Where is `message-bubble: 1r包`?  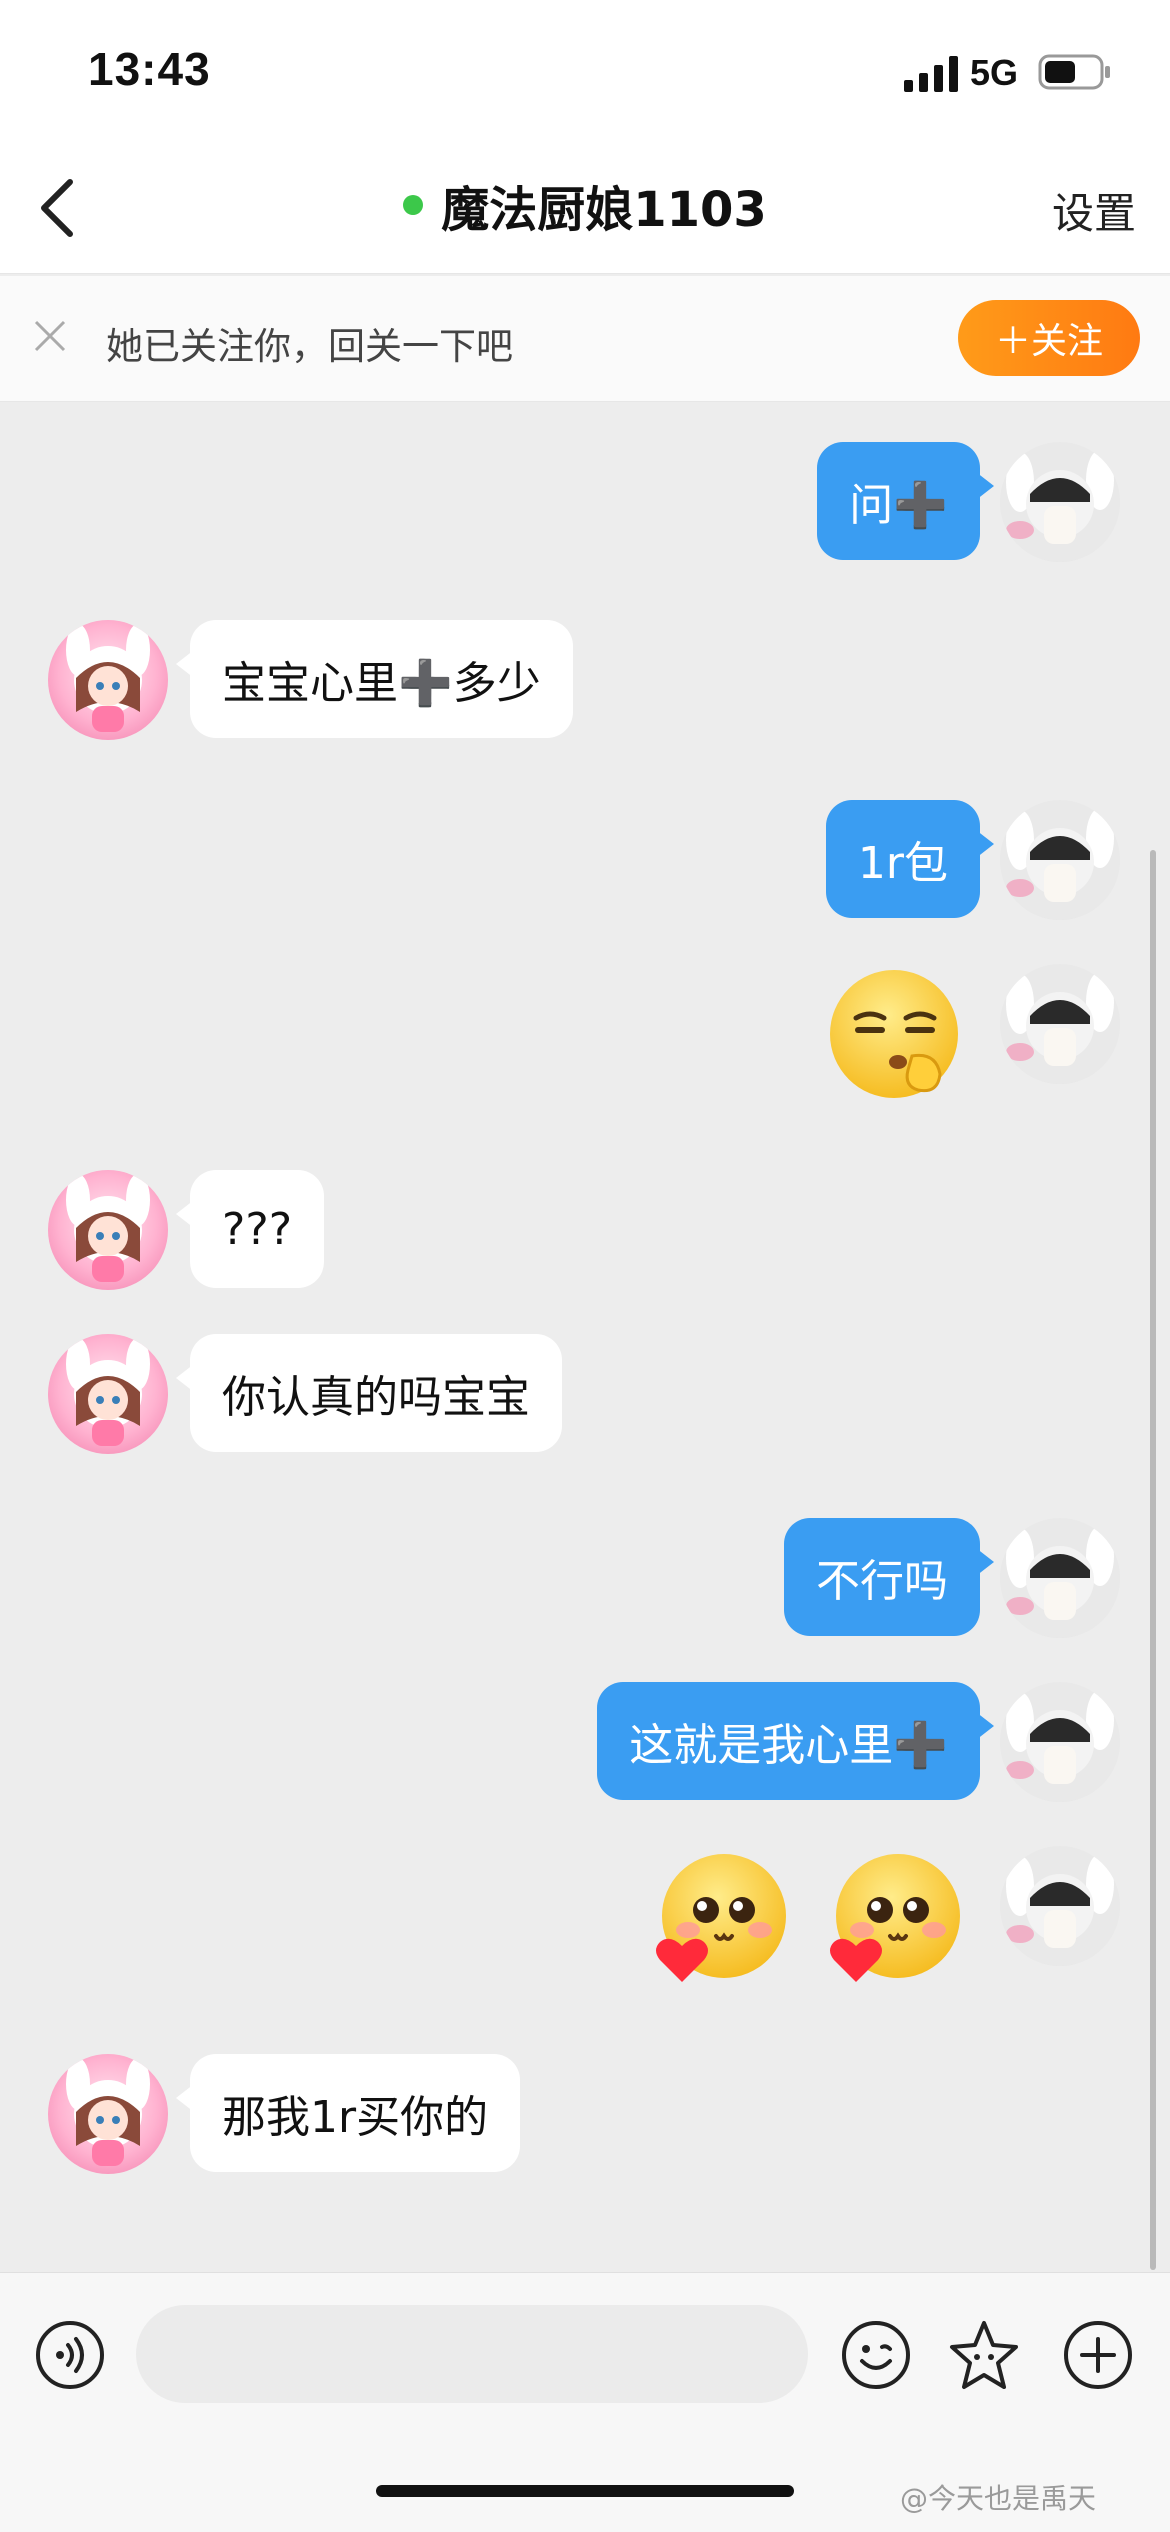
message-bubble: 1r包 is located at coordinates (910, 859).